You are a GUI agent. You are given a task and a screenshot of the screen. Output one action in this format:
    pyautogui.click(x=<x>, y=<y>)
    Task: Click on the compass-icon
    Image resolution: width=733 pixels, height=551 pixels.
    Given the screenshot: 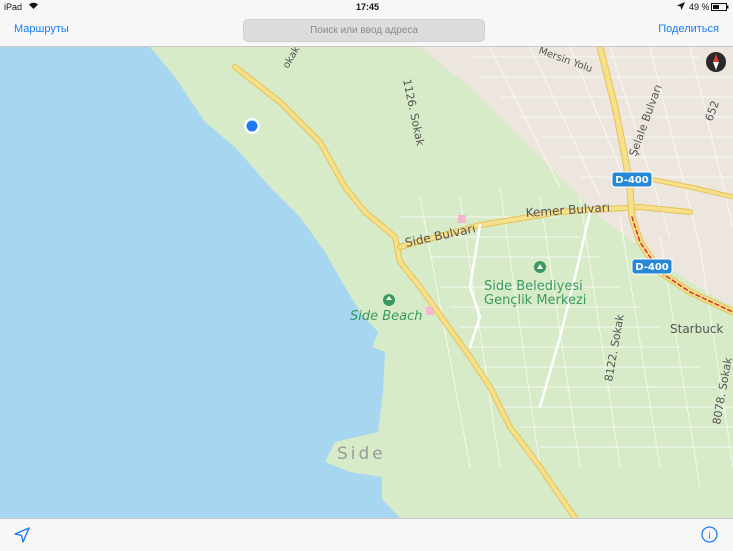 What is the action you would take?
    pyautogui.click(x=716, y=62)
    